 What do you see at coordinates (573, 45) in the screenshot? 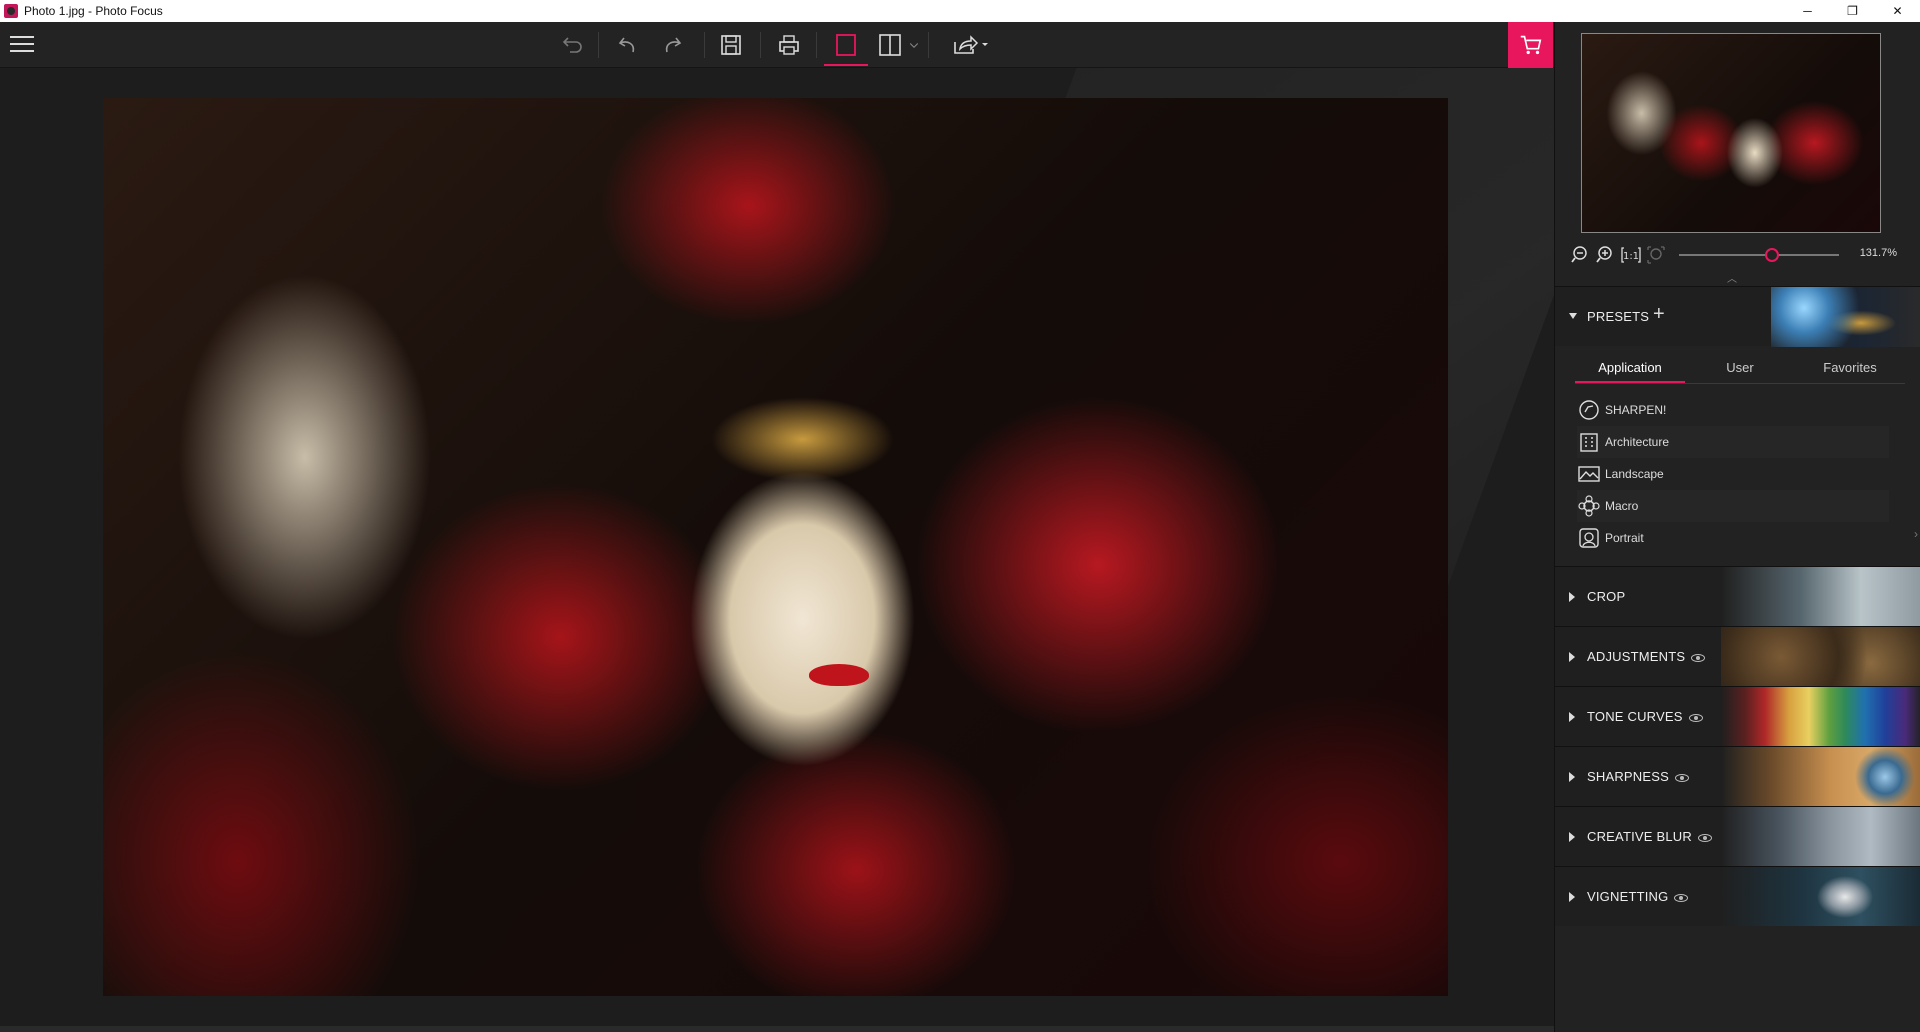
I see `undo-all-icon` at bounding box center [573, 45].